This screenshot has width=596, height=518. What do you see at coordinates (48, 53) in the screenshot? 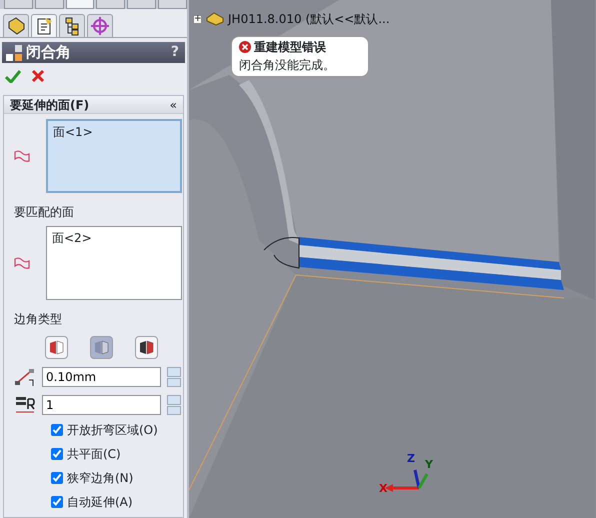
I see `panel-title: 闭合角` at bounding box center [48, 53].